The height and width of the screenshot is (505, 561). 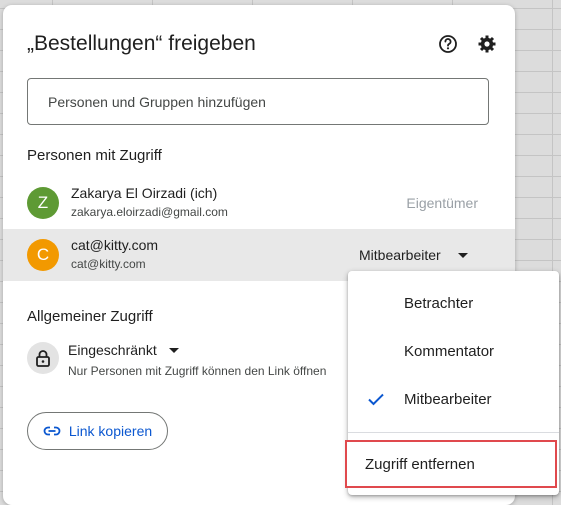 What do you see at coordinates (453, 432) in the screenshot?
I see `menu-divider` at bounding box center [453, 432].